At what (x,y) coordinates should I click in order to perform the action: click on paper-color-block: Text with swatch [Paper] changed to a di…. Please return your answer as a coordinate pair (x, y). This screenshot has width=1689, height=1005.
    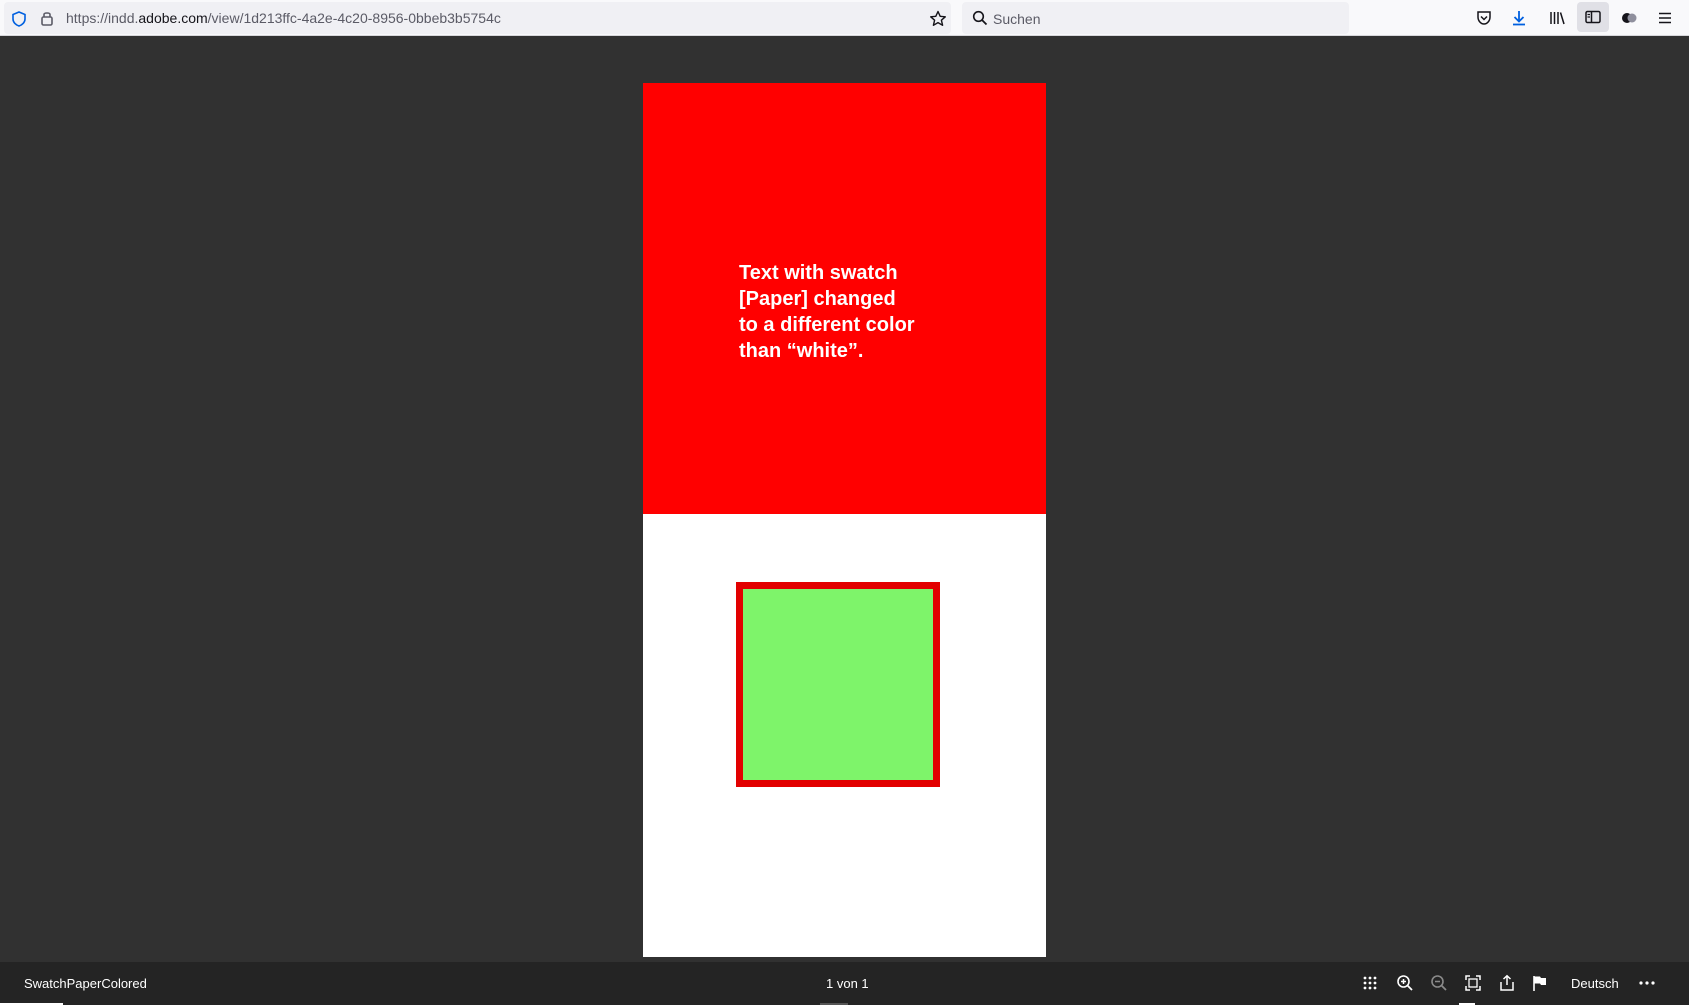
    Looking at the image, I should click on (844, 298).